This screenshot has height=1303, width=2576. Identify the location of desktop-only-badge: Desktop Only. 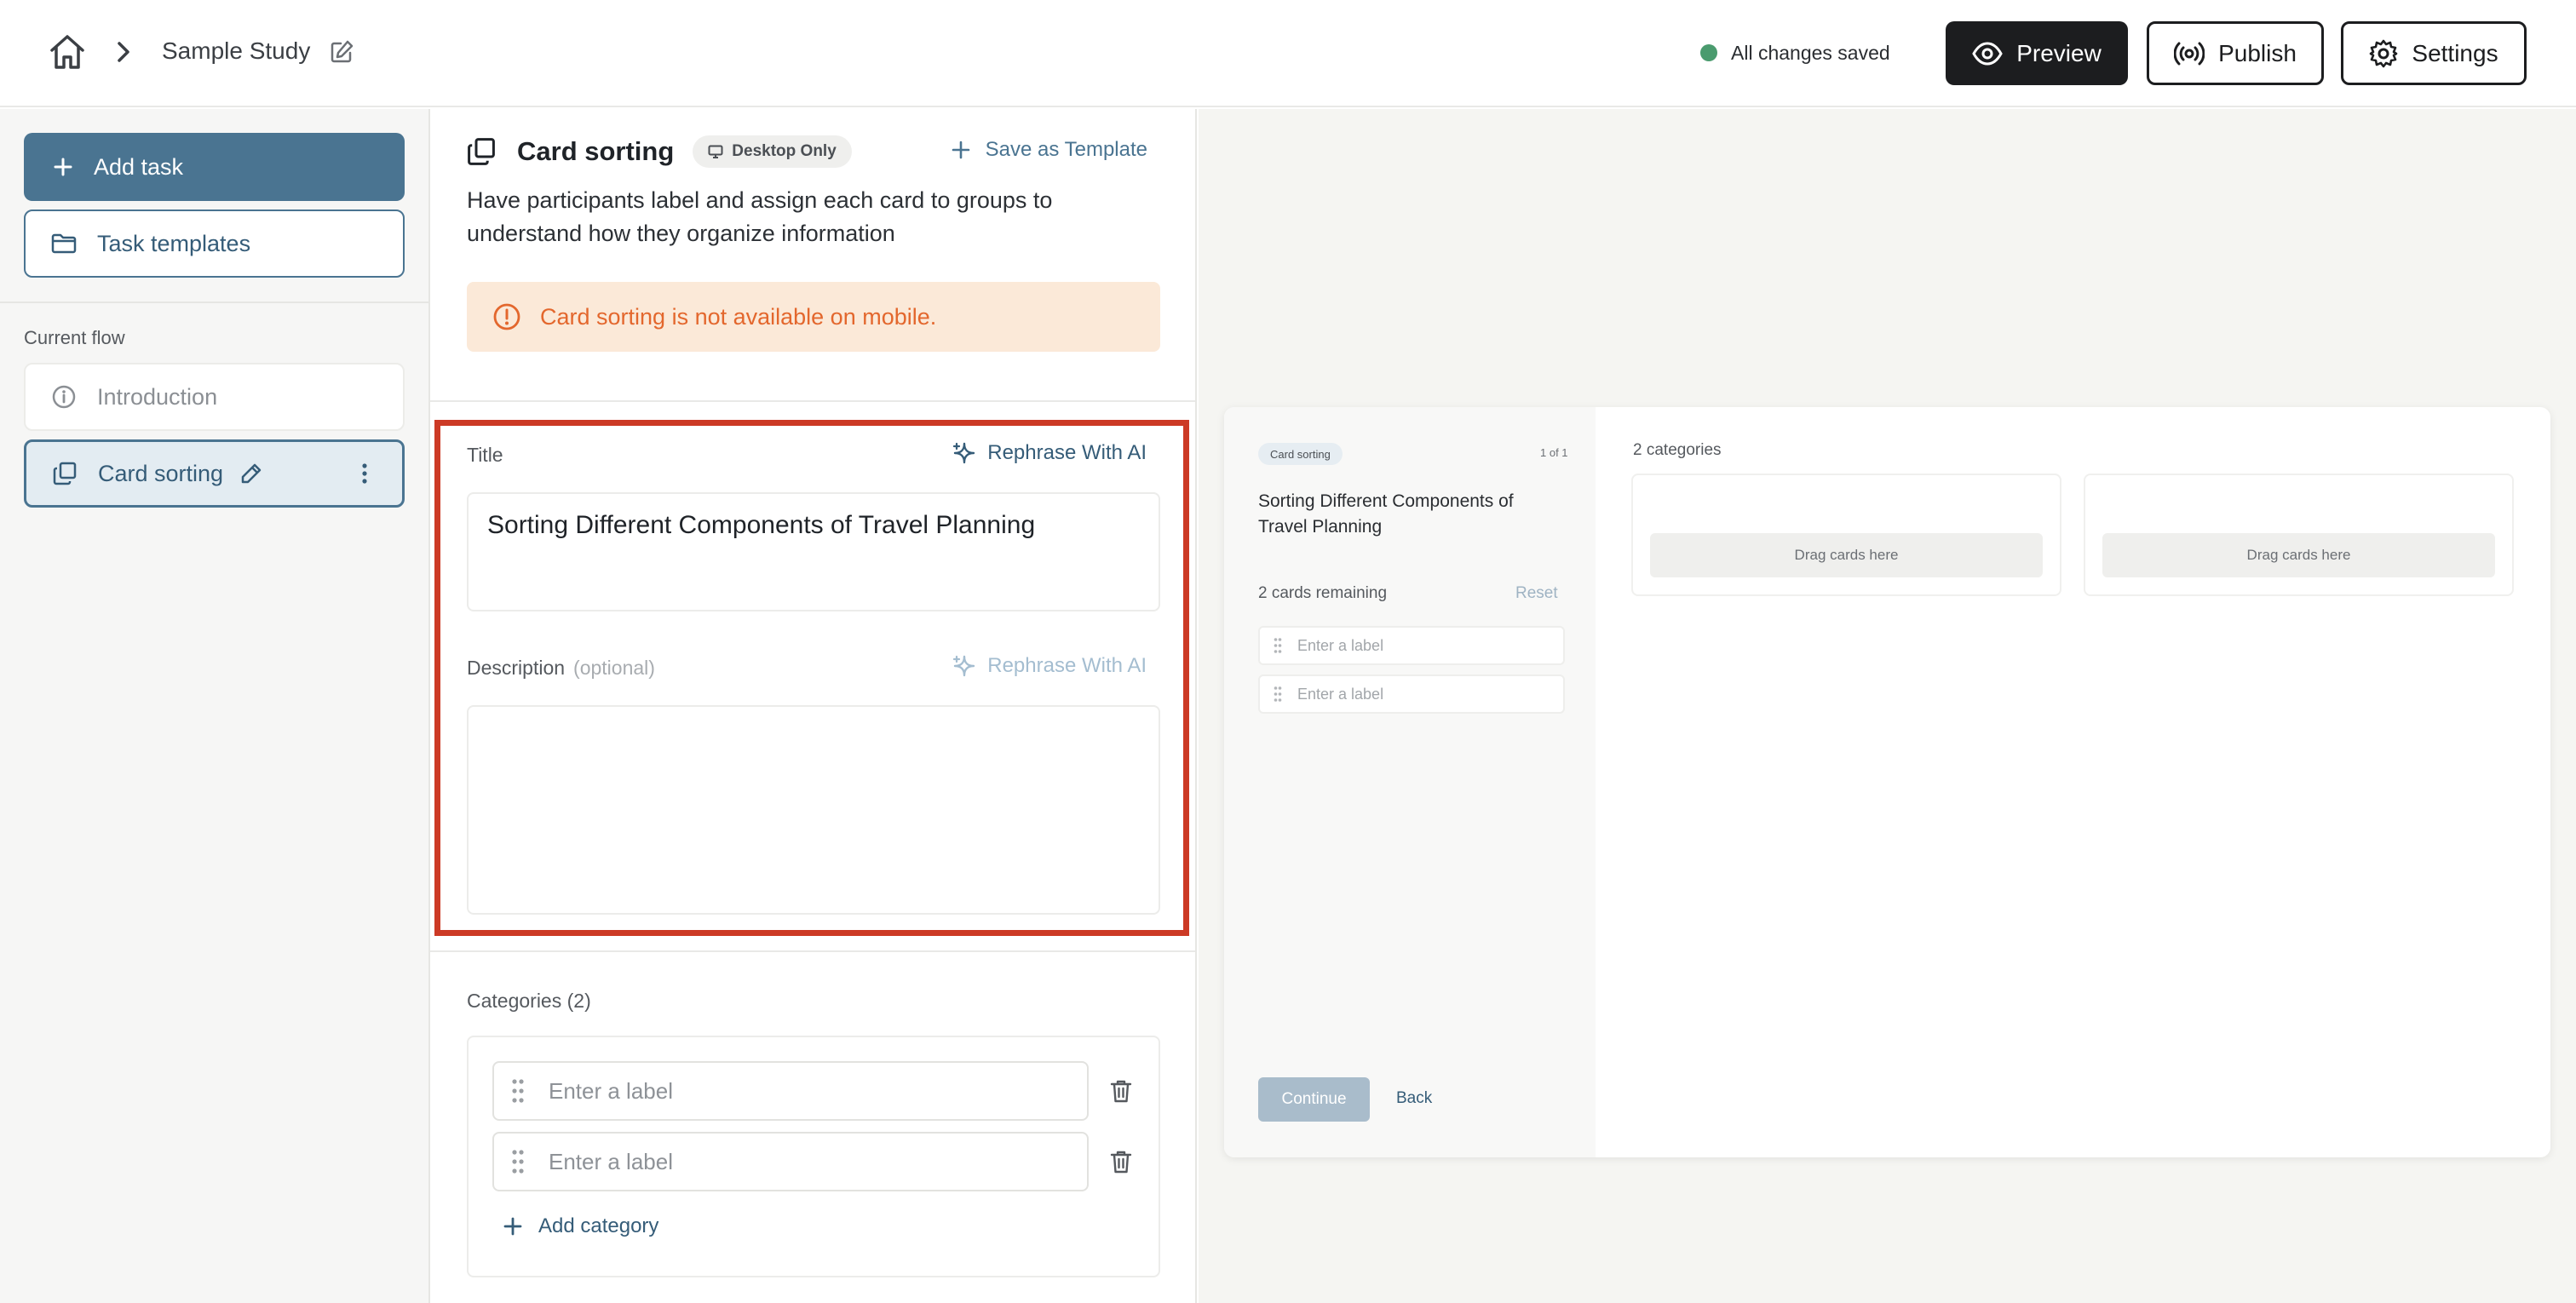
(773, 151).